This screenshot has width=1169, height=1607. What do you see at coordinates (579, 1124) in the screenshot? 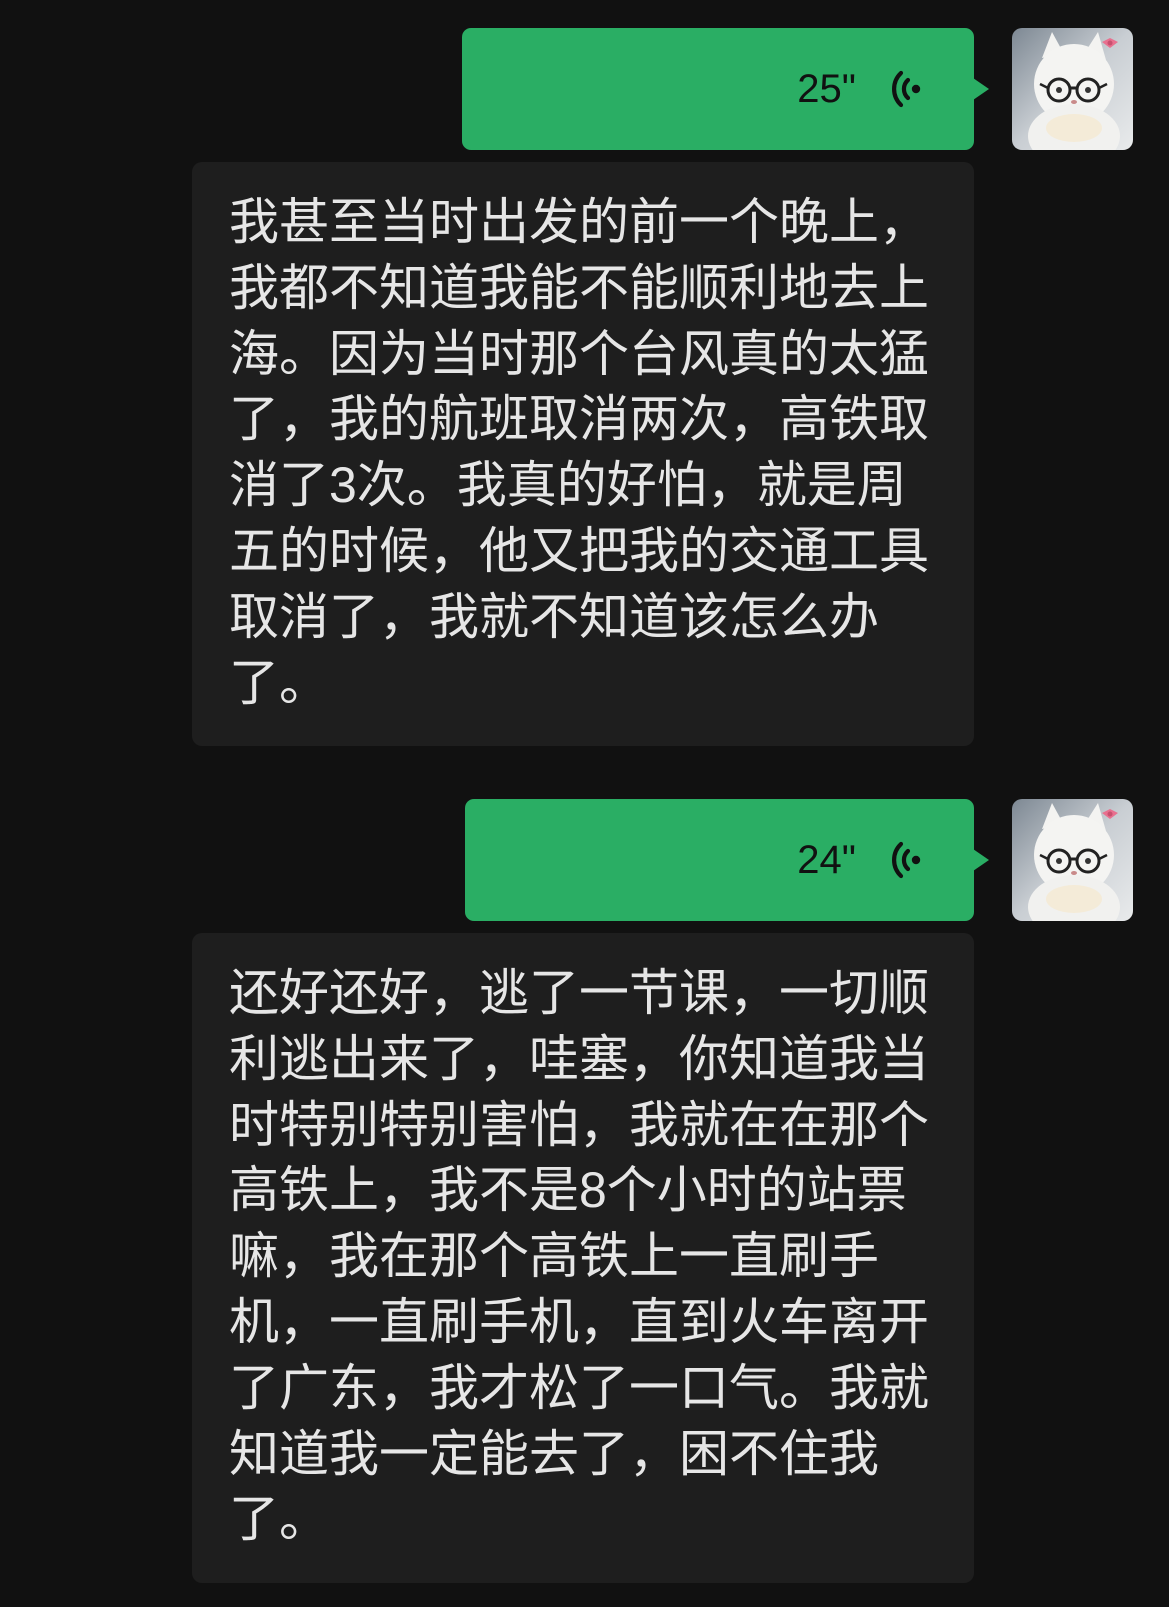
I see `transcription-line: 时特别特别害怕，我就在在那个` at bounding box center [579, 1124].